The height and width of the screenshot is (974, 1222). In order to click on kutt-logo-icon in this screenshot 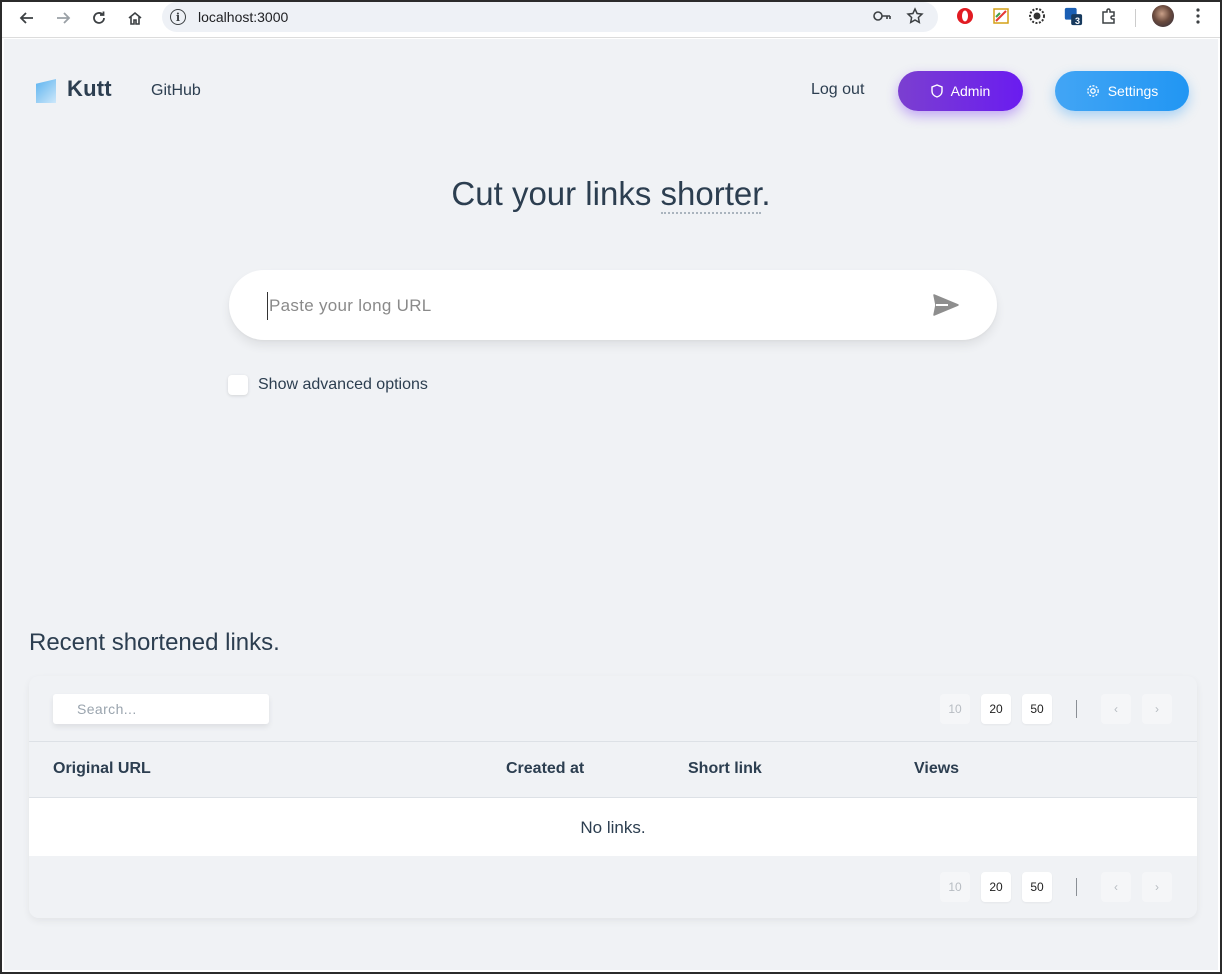, I will do `click(46, 91)`.